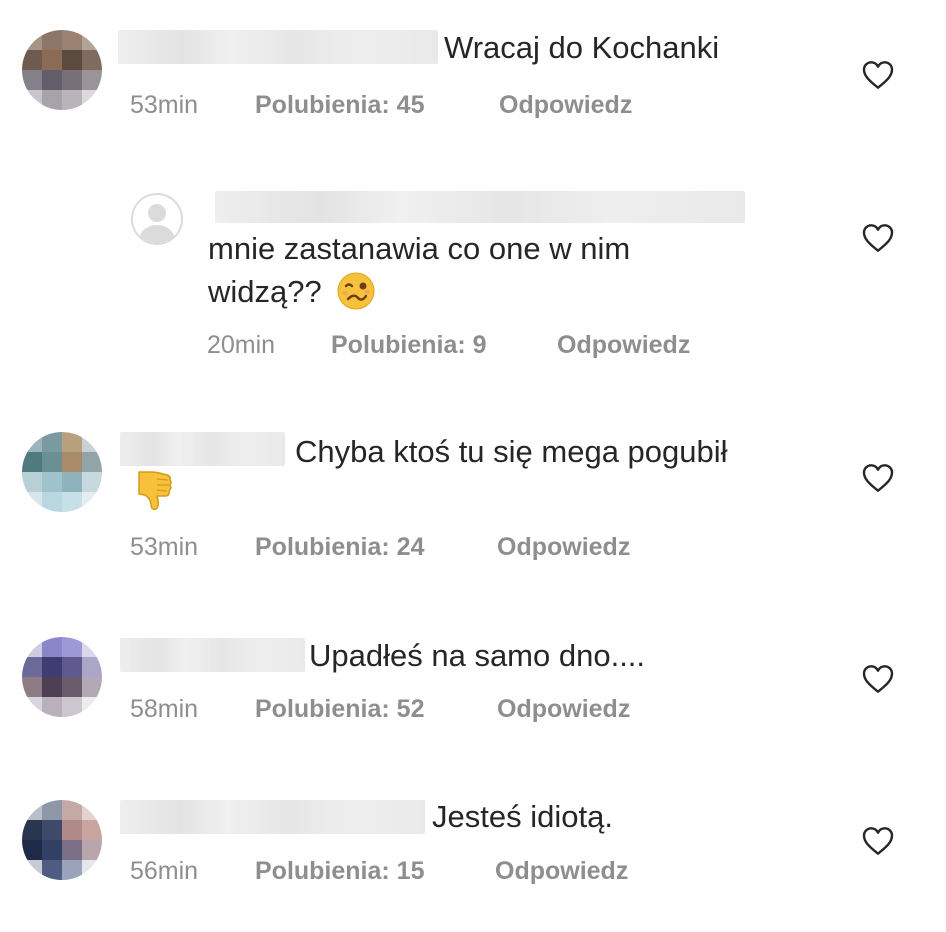 This screenshot has height=932, width=946. What do you see at coordinates (241, 345) in the screenshot?
I see `comment-time: 20min` at bounding box center [241, 345].